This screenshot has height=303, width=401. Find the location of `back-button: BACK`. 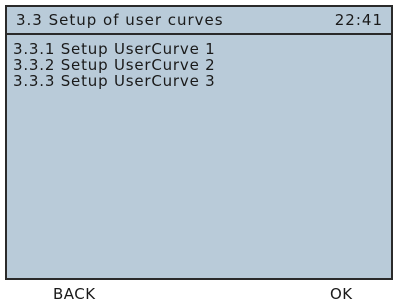

back-button: BACK is located at coordinates (74, 294).